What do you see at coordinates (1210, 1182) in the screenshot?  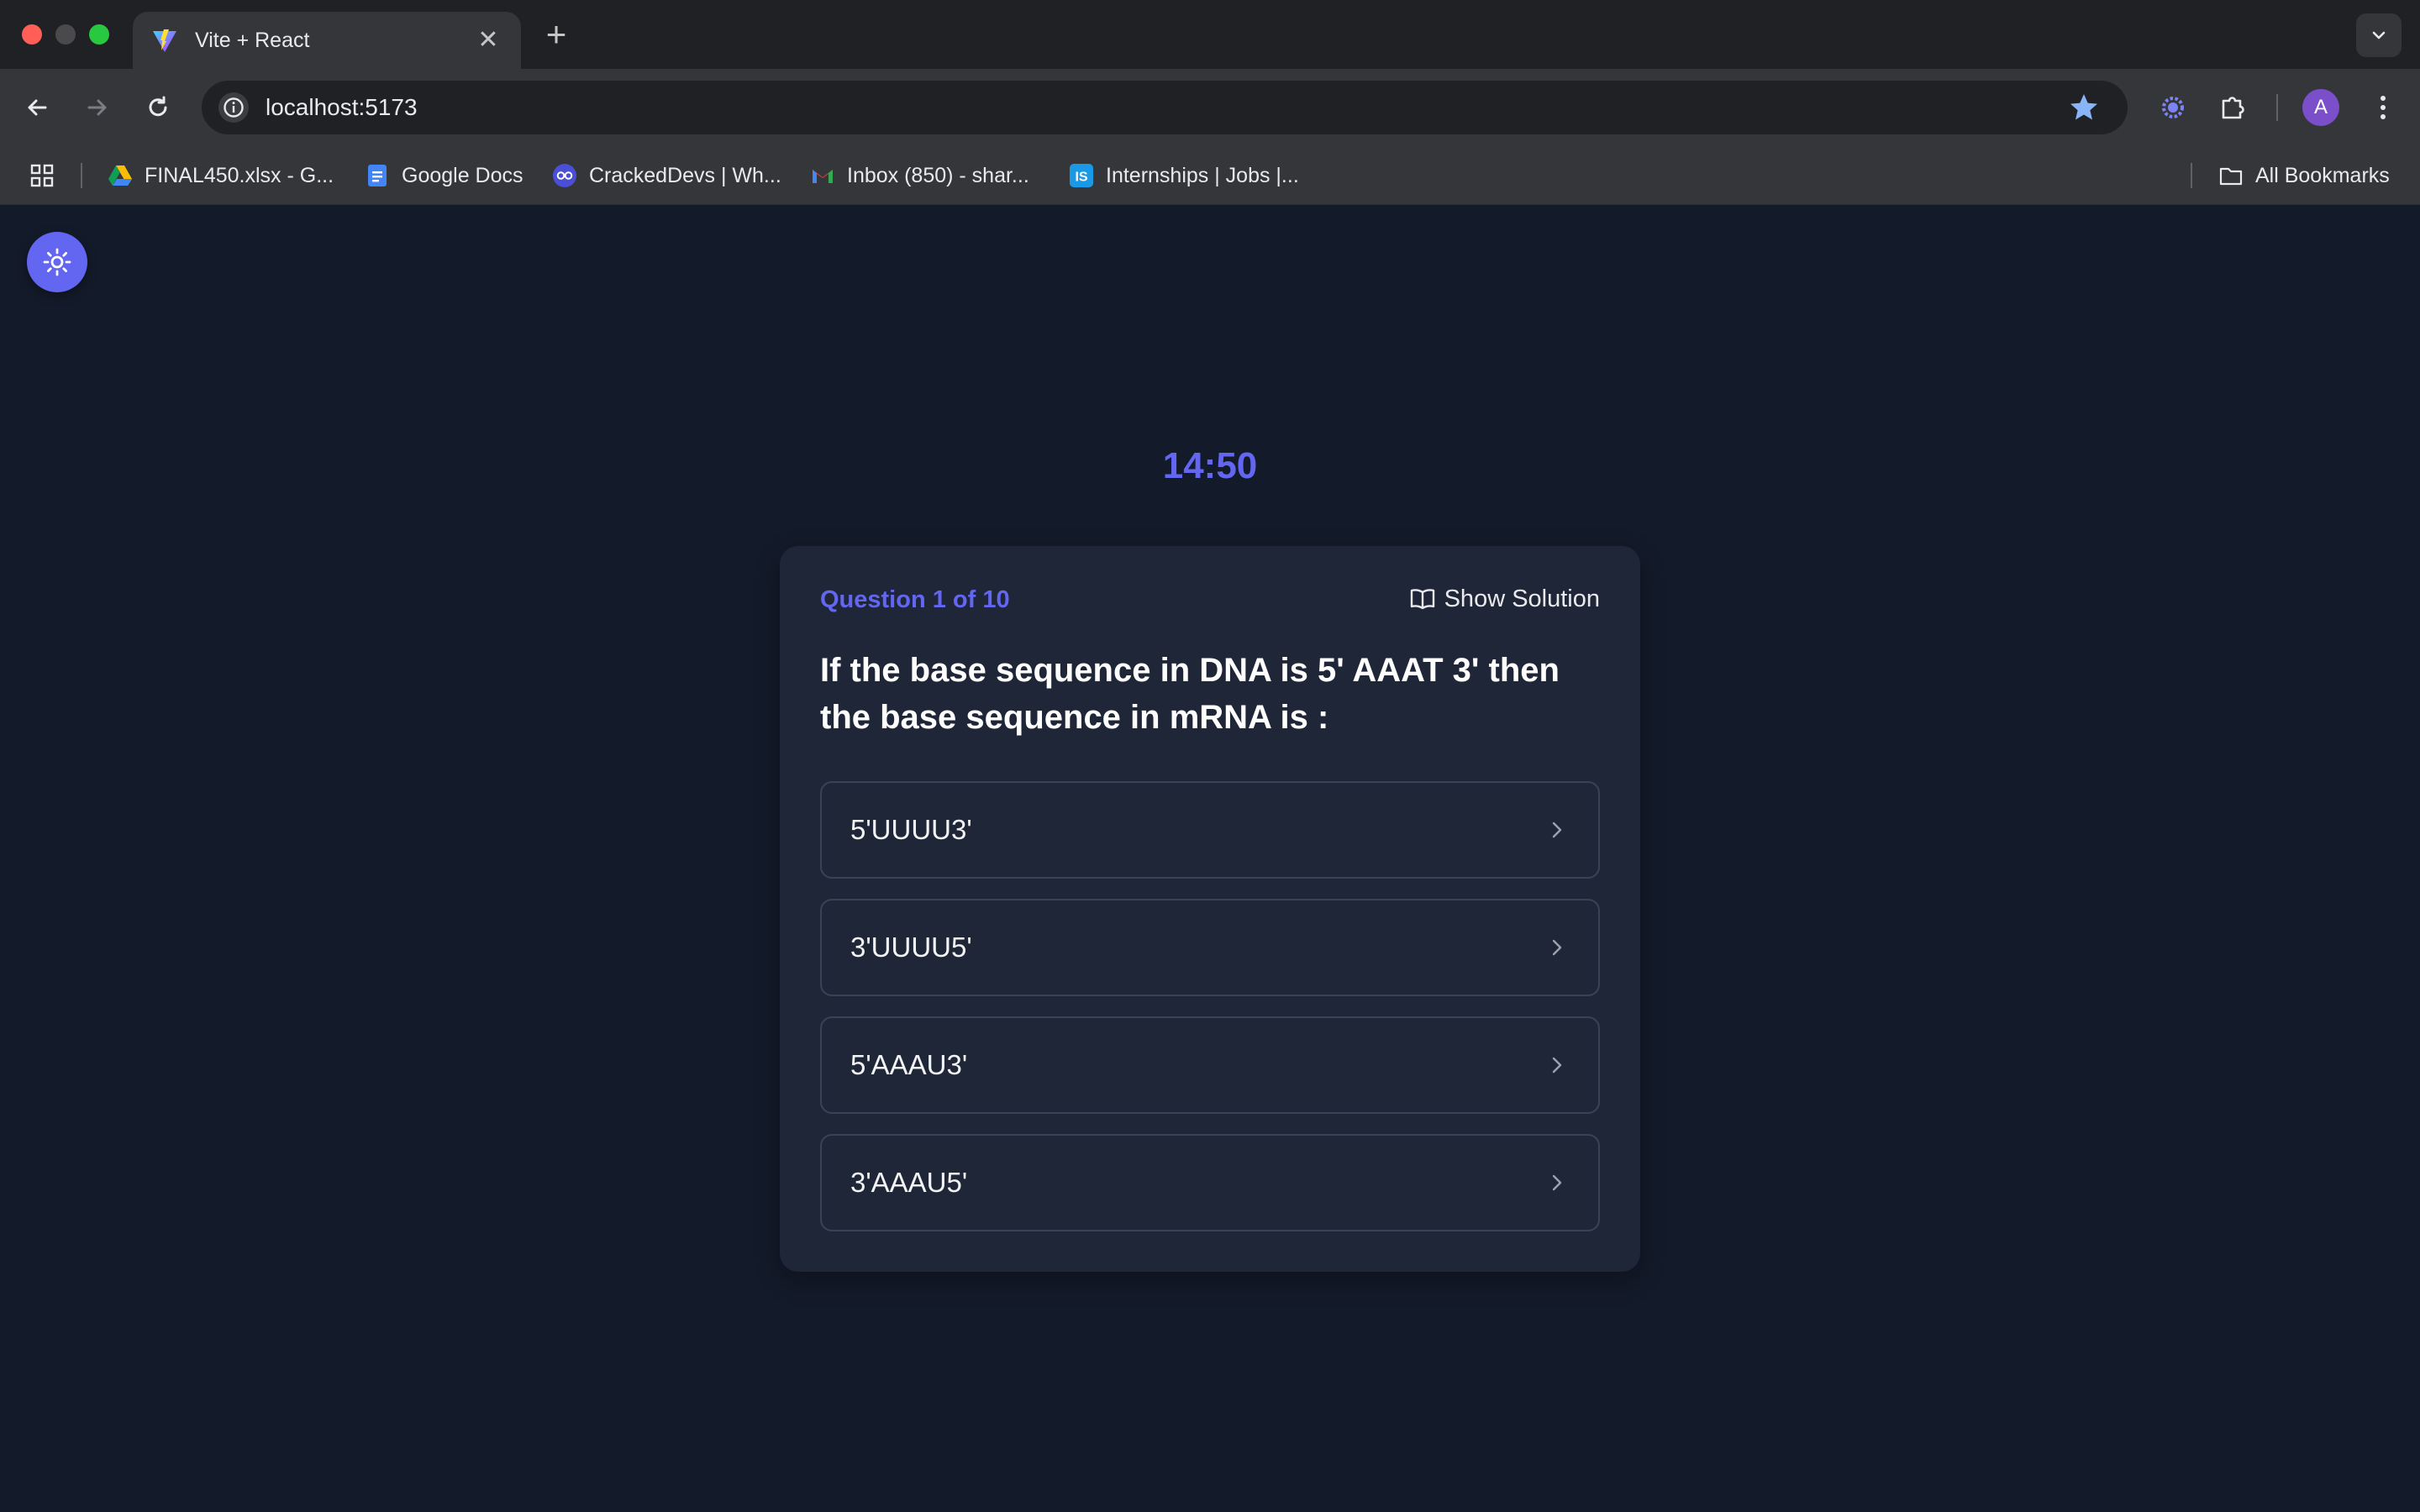 I see `answer-option: 3'AAAU5'` at bounding box center [1210, 1182].